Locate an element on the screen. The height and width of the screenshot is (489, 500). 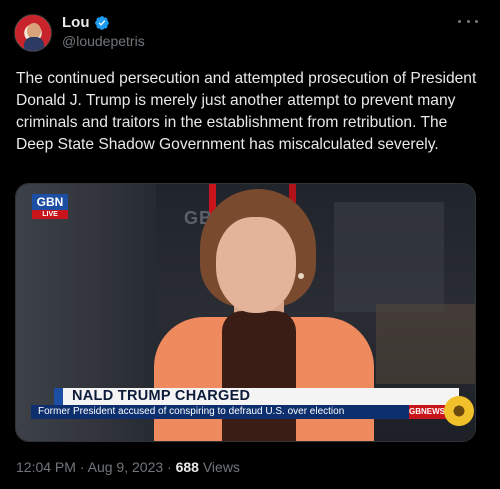
turtleneck is located at coordinates (259, 376).